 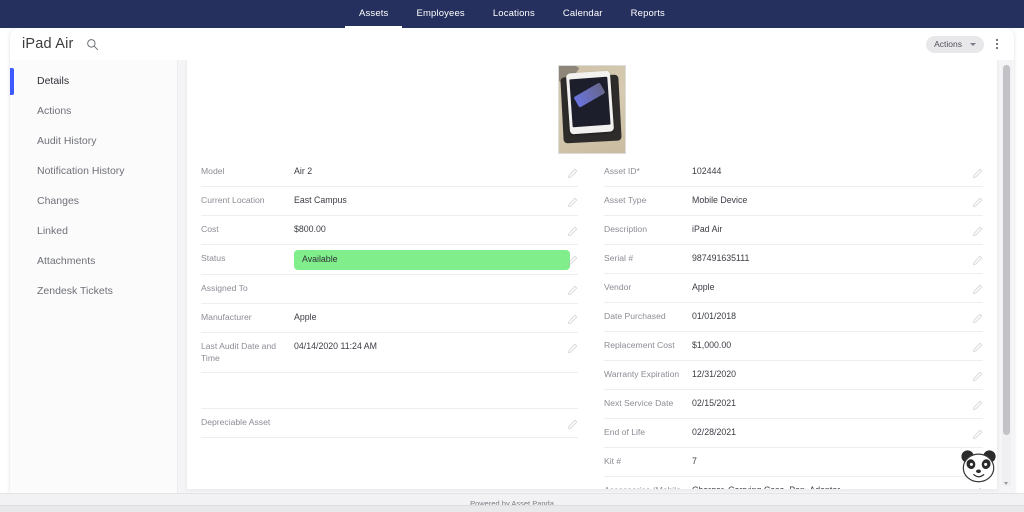 I want to click on detail-field-label: Description, so click(x=625, y=229).